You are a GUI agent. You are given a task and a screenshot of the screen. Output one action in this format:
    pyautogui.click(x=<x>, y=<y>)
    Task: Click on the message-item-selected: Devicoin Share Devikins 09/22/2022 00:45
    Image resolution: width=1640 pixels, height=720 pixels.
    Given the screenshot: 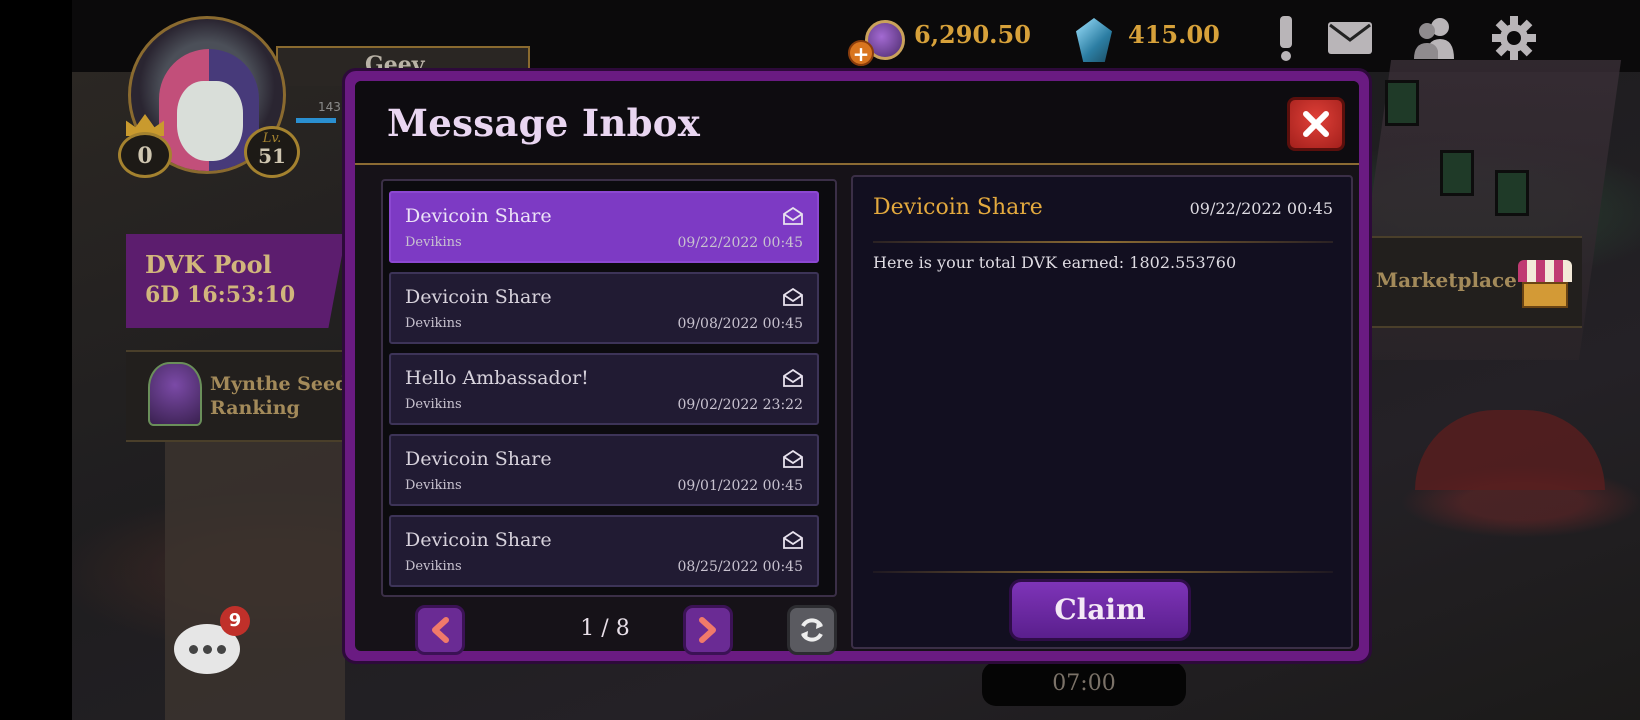 What is the action you would take?
    pyautogui.click(x=604, y=227)
    